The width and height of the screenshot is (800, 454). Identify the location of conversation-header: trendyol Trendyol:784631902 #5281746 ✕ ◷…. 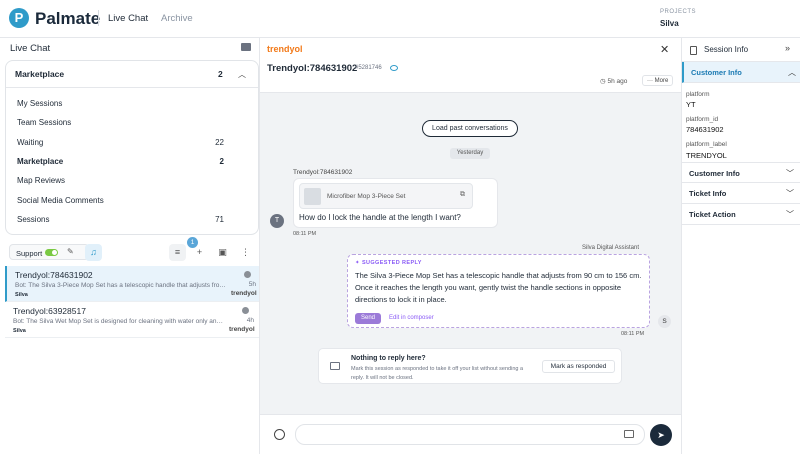
(470, 65).